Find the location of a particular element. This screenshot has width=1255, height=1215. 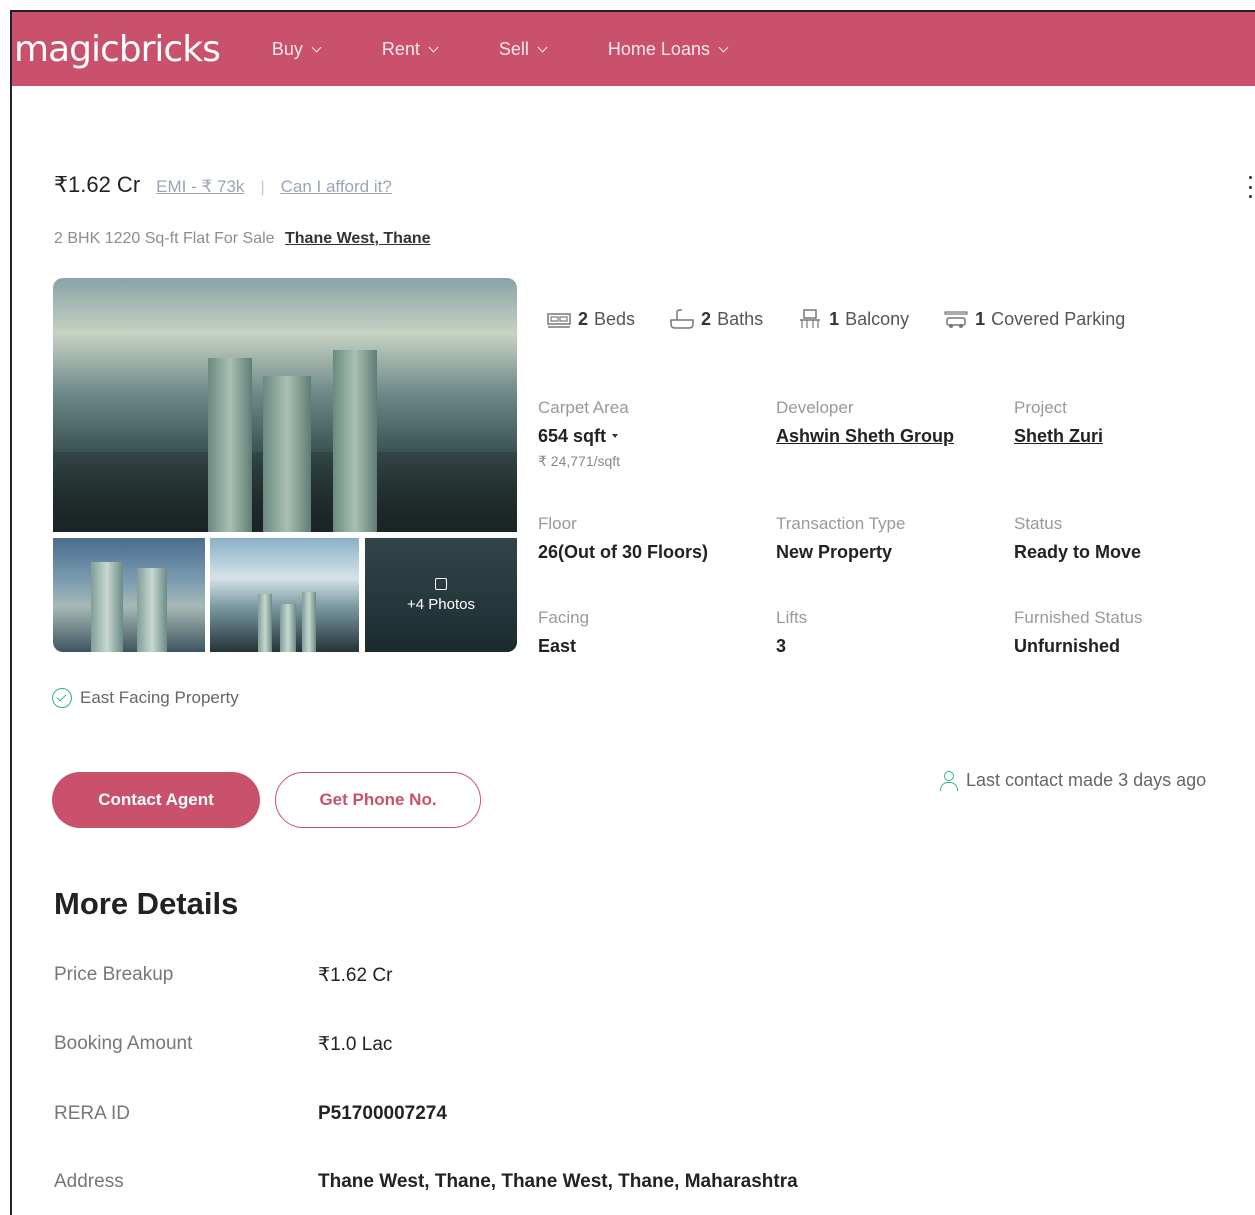

price-row: ₹1.62 Cr EMI - ₹ 73k | Can I afford it? is located at coordinates (223, 185).